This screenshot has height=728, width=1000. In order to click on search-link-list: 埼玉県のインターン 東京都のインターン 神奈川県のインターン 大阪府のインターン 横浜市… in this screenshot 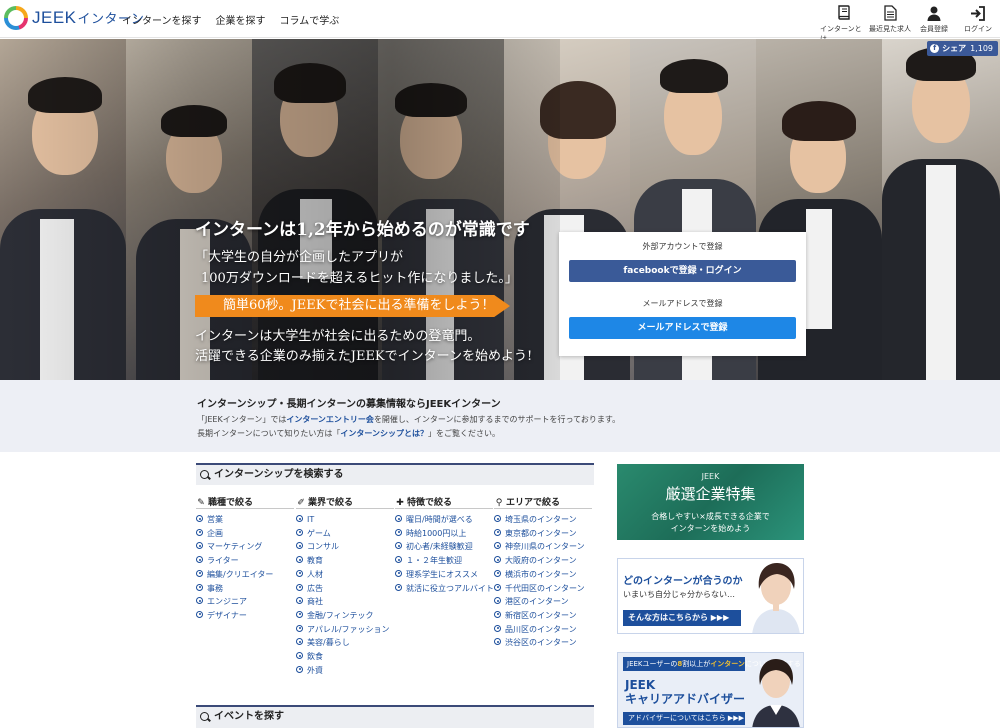, I will do `click(543, 581)`.